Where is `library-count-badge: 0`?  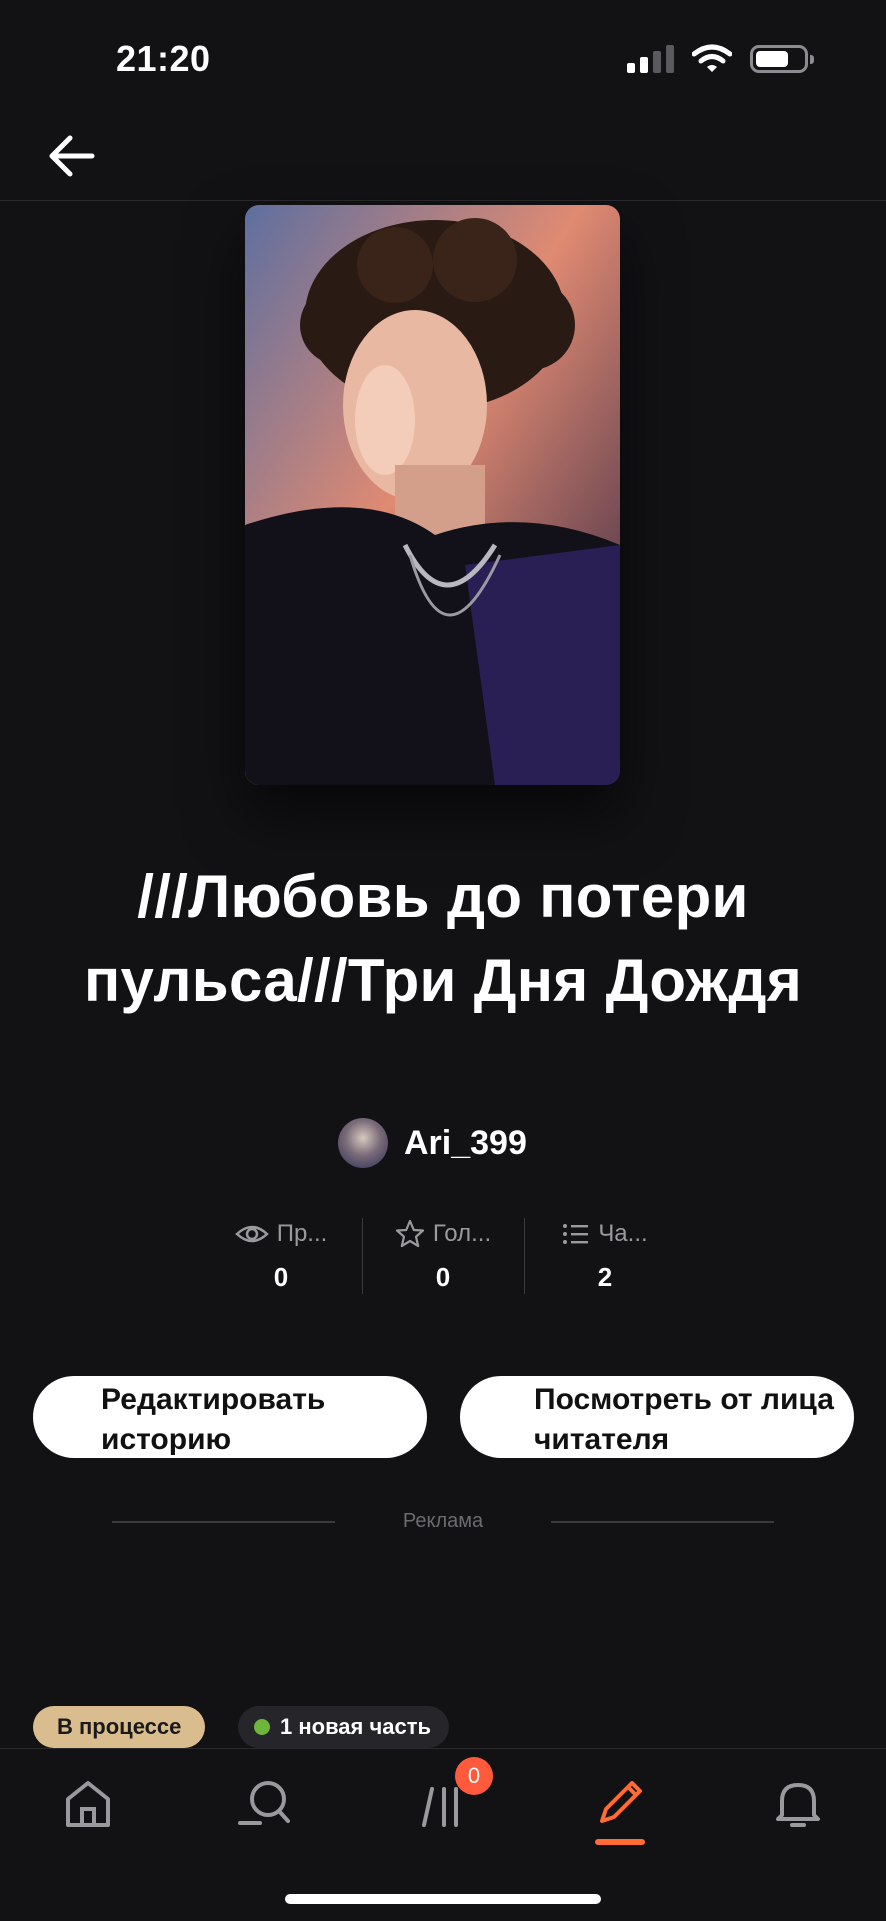 library-count-badge: 0 is located at coordinates (474, 1776).